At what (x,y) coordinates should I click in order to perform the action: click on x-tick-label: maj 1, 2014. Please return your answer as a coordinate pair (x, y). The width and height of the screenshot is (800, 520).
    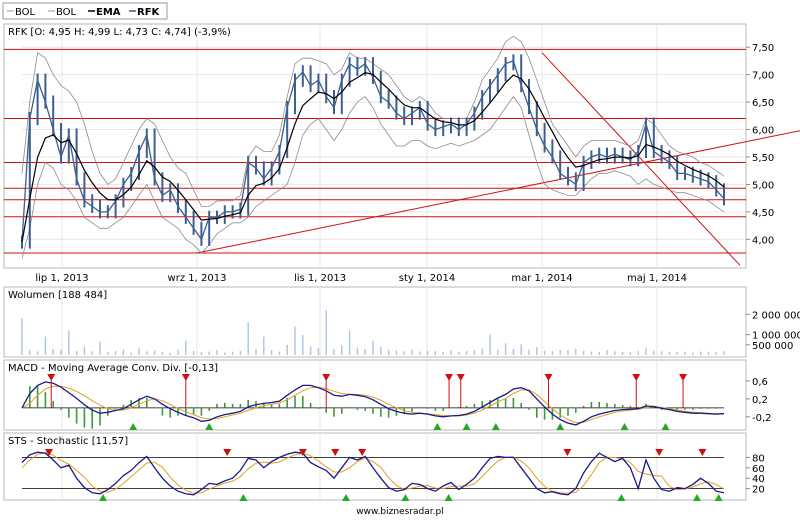
    Looking at the image, I should click on (657, 278).